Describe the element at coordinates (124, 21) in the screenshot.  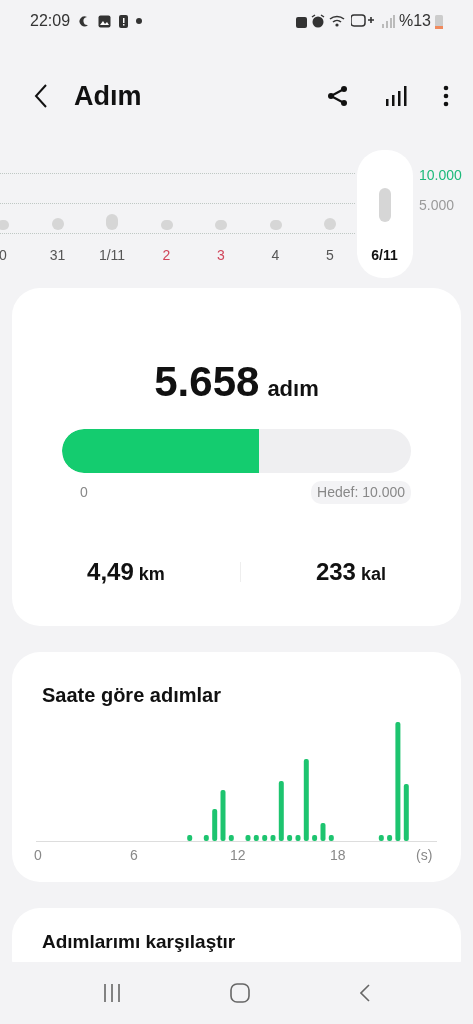
I see `battery-alert-icon` at that location.